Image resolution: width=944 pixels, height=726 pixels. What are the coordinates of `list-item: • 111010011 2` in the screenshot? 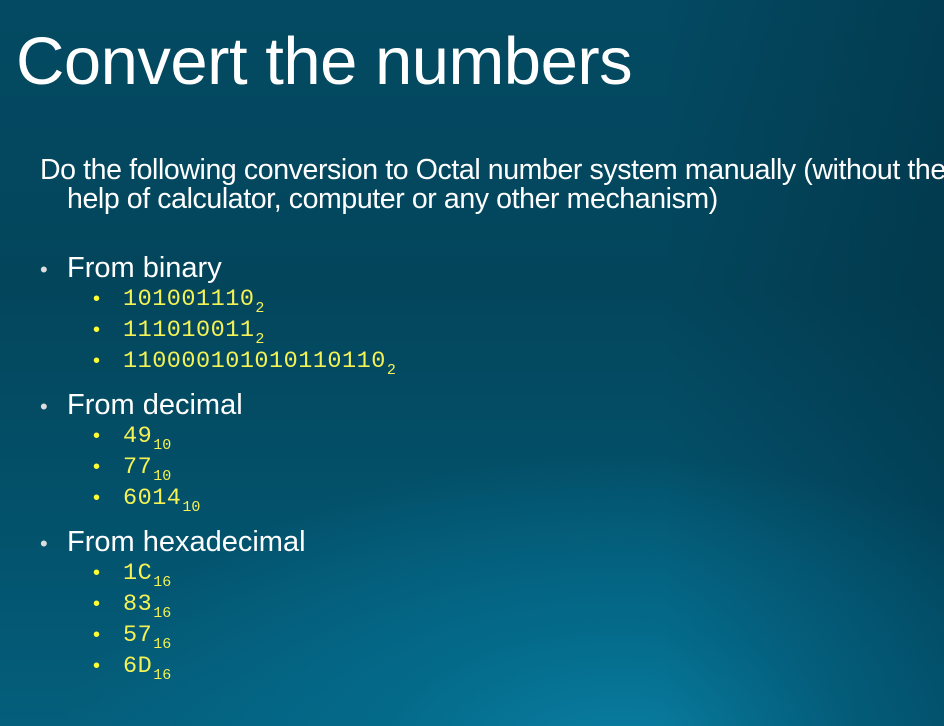 It's located at (244, 332).